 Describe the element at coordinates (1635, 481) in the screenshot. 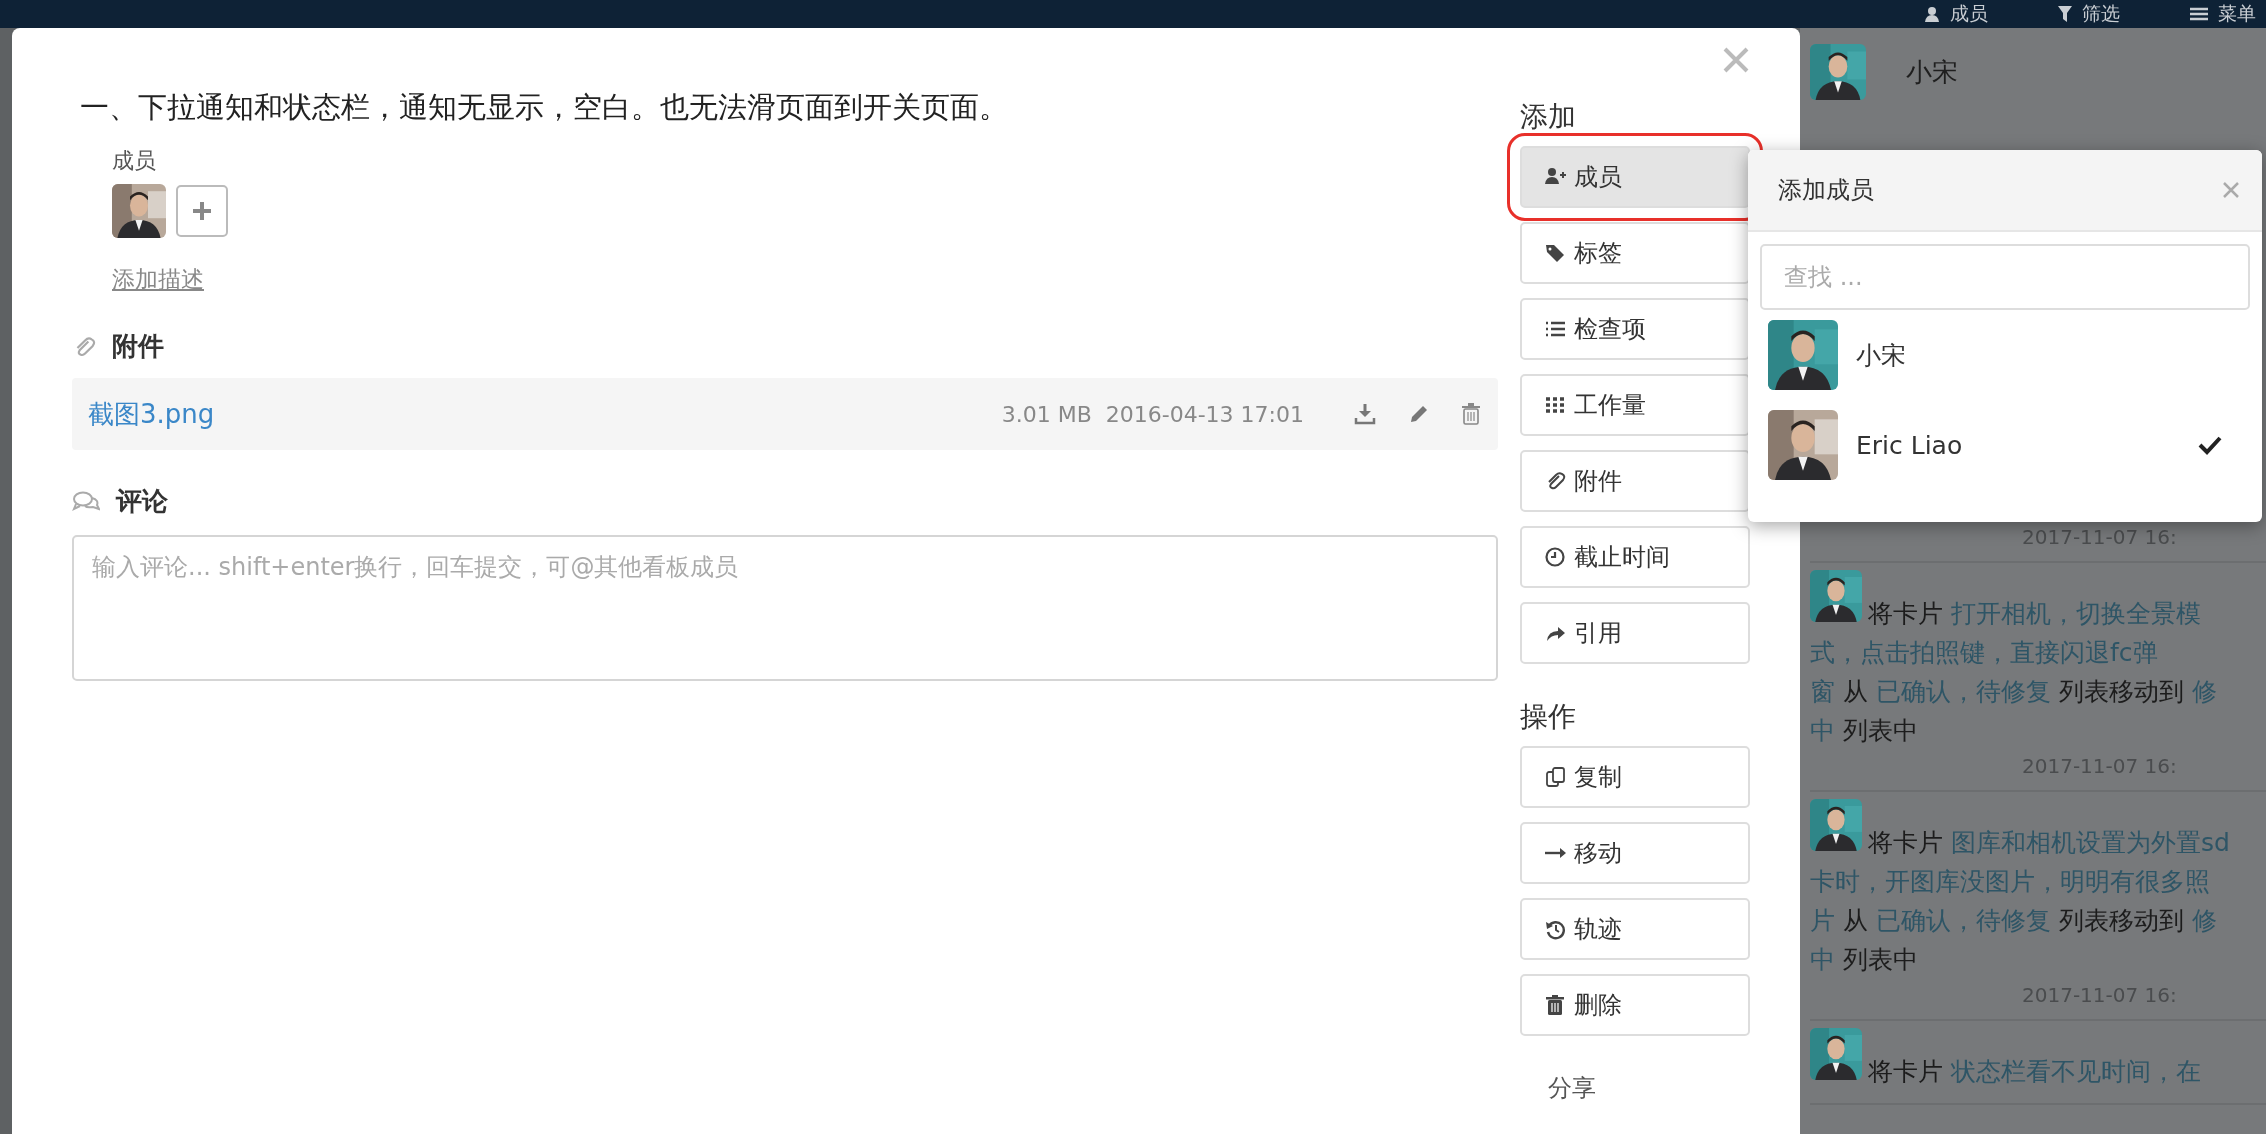

I see `sidebar-button: 附件` at that location.